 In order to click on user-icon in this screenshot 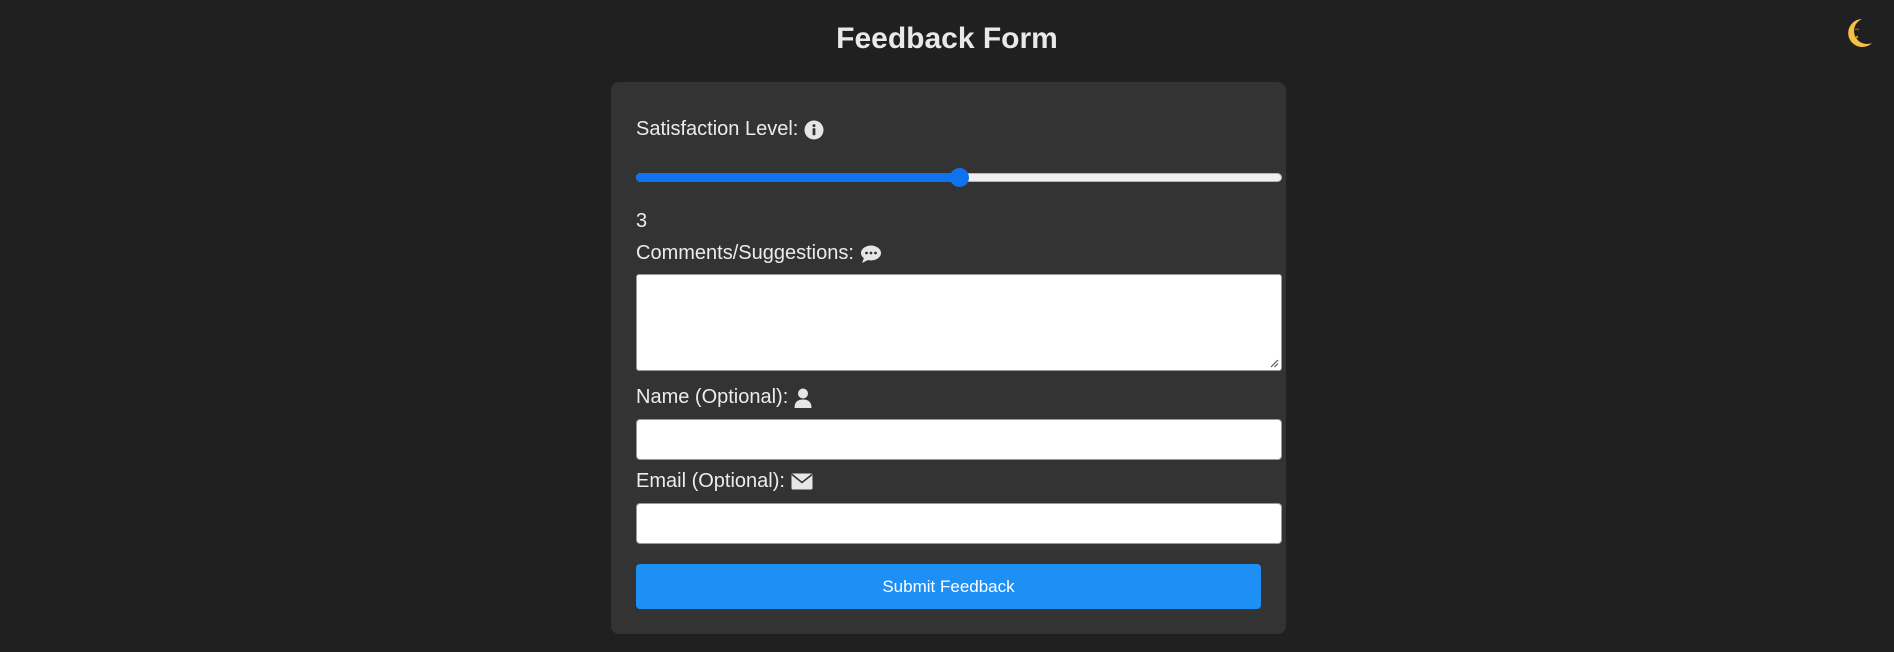, I will do `click(803, 398)`.